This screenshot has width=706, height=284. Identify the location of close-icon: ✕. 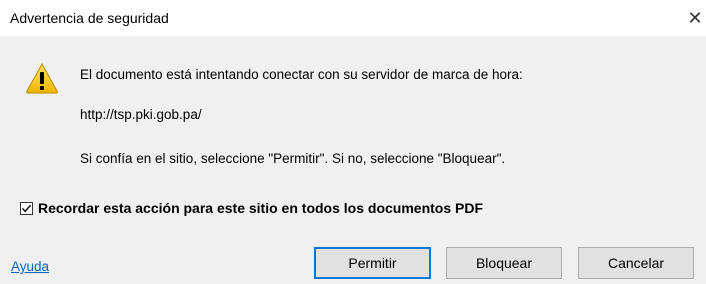
(695, 18).